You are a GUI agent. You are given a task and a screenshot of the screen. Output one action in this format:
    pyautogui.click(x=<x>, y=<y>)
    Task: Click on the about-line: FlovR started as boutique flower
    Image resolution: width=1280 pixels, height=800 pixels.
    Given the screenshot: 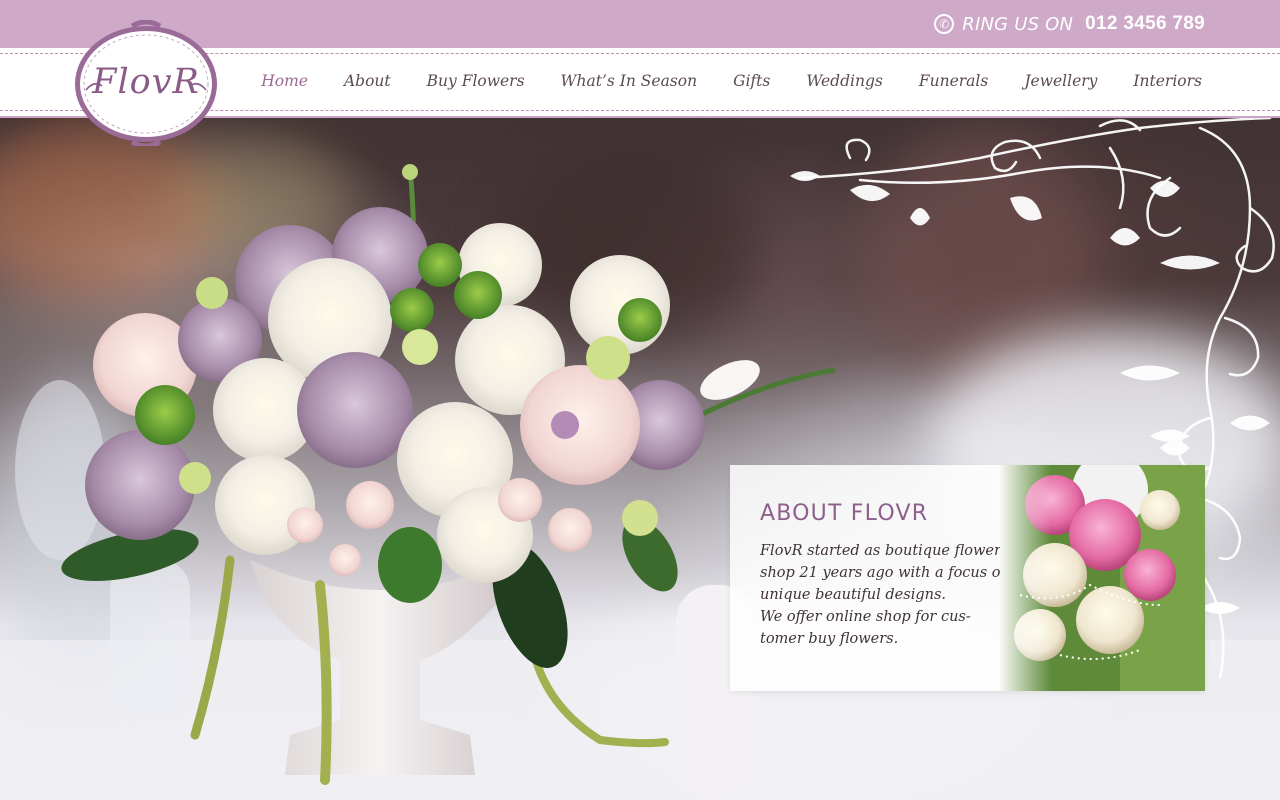 What is the action you would take?
    pyautogui.click(x=880, y=551)
    